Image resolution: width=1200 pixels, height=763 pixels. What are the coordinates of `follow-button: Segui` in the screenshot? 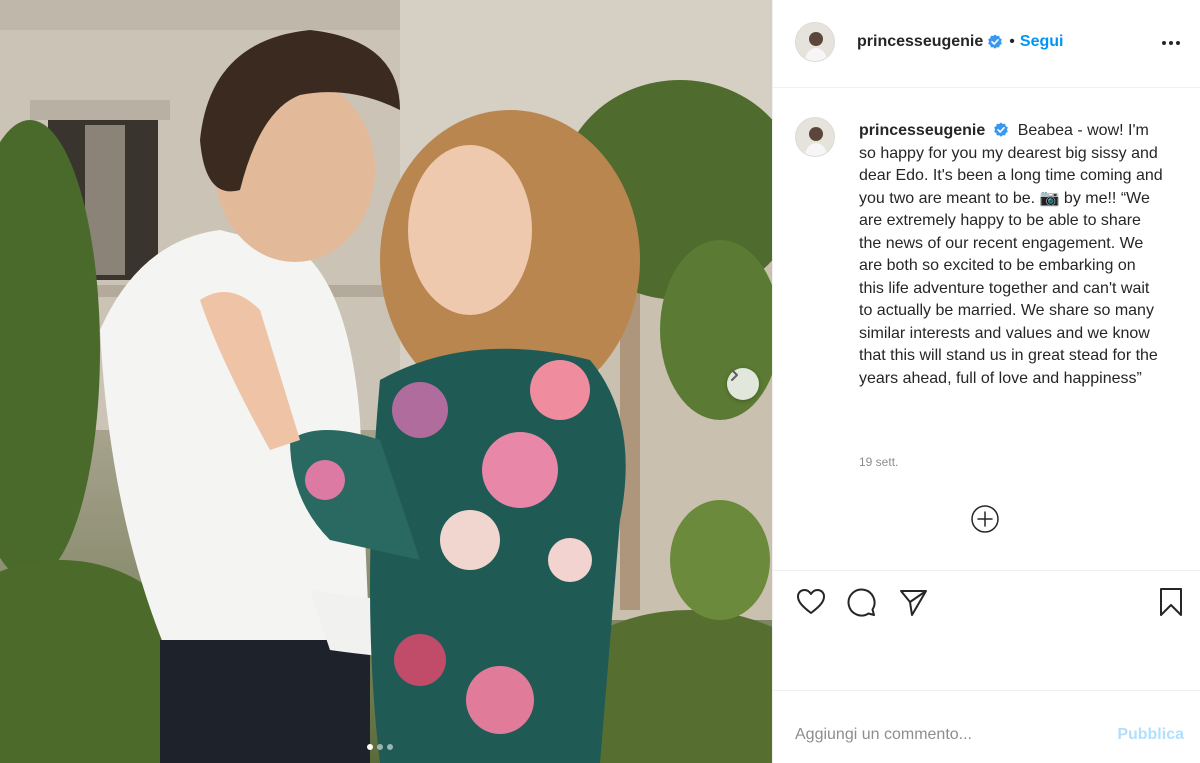 It's located at (1042, 42).